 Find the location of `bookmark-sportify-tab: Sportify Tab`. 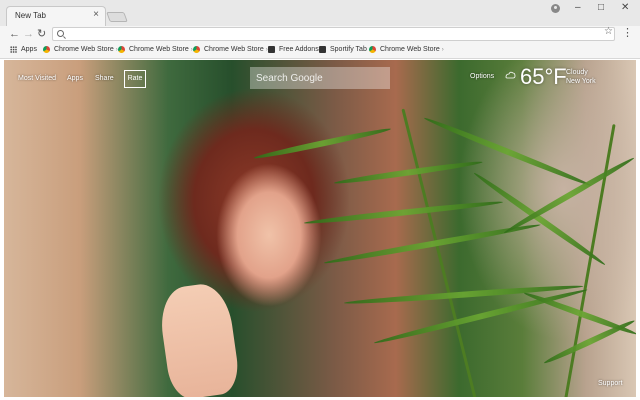

bookmark-sportify-tab: Sportify Tab is located at coordinates (343, 49).